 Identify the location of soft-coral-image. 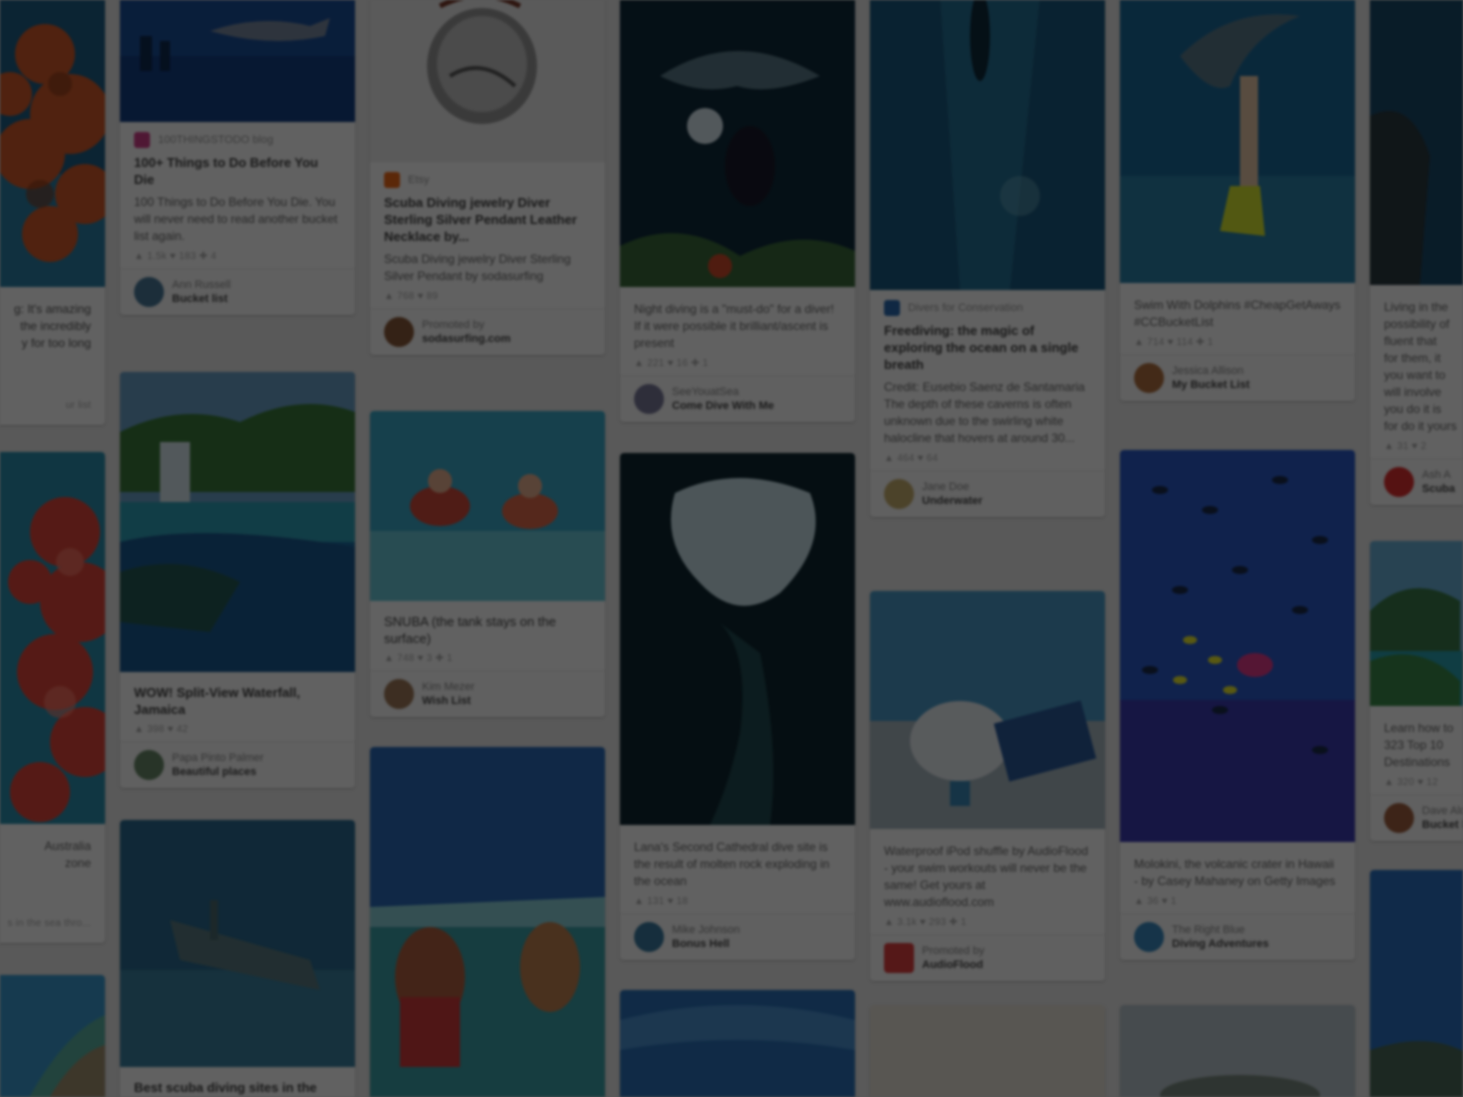
(52, 638).